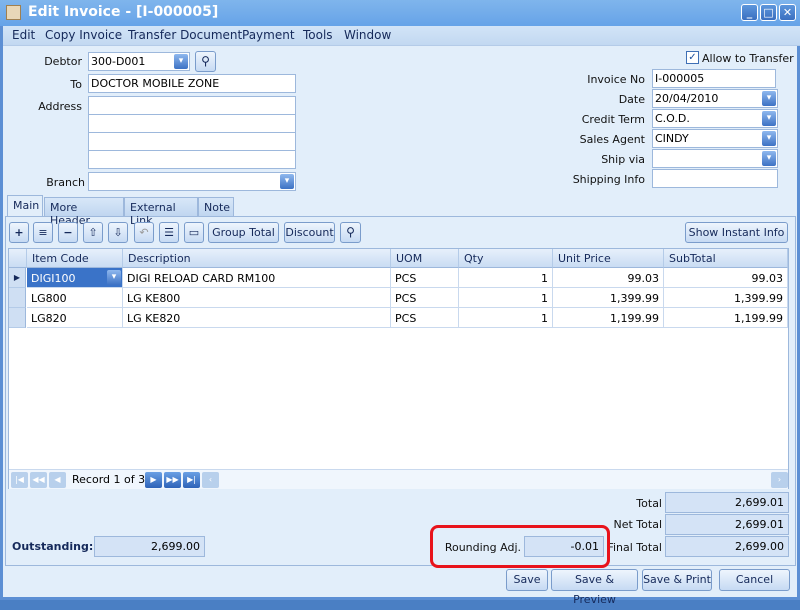 The height and width of the screenshot is (610, 800). I want to click on table-cell: LG KE820, so click(257, 318).